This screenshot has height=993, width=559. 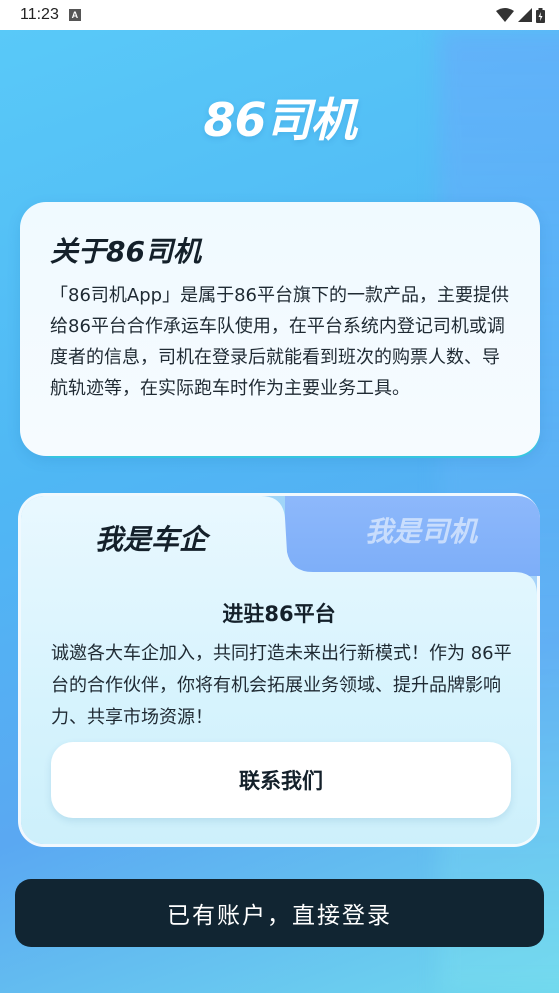 I want to click on a-notification-icon: A, so click(x=74, y=15).